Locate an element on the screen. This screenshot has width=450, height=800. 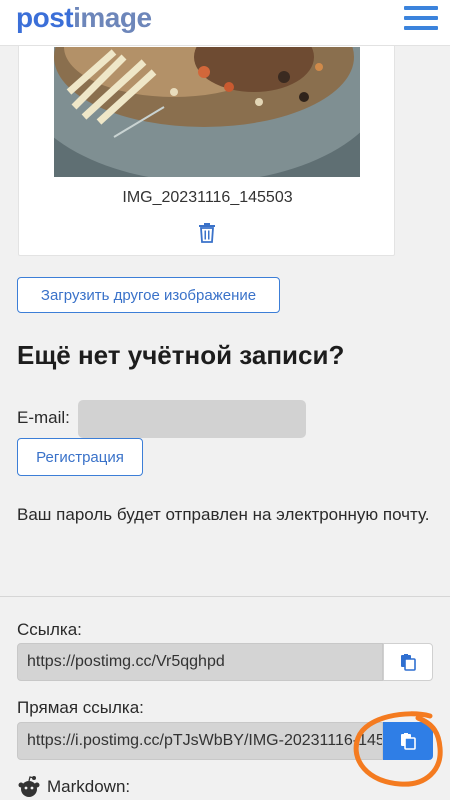
link-row: https://postimg.cc/Vr5qghpd is located at coordinates (225, 662).